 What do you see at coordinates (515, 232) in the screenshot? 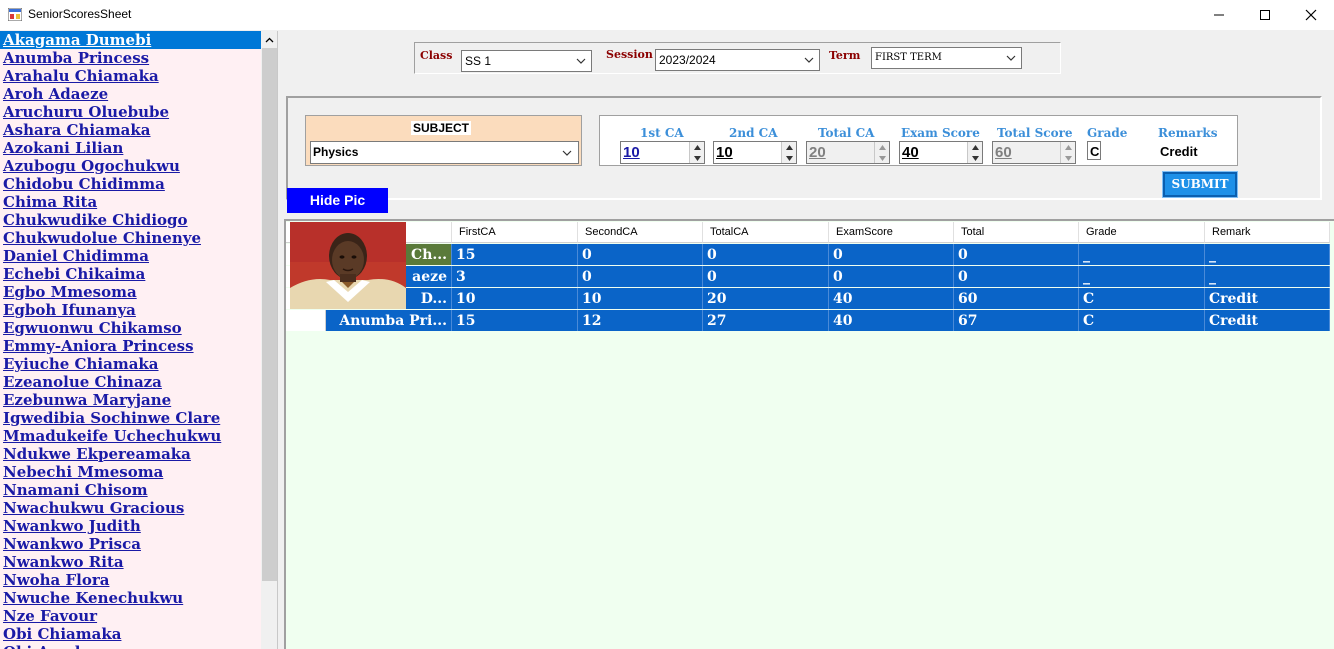
I see `column-header-firstca: FirstCA` at bounding box center [515, 232].